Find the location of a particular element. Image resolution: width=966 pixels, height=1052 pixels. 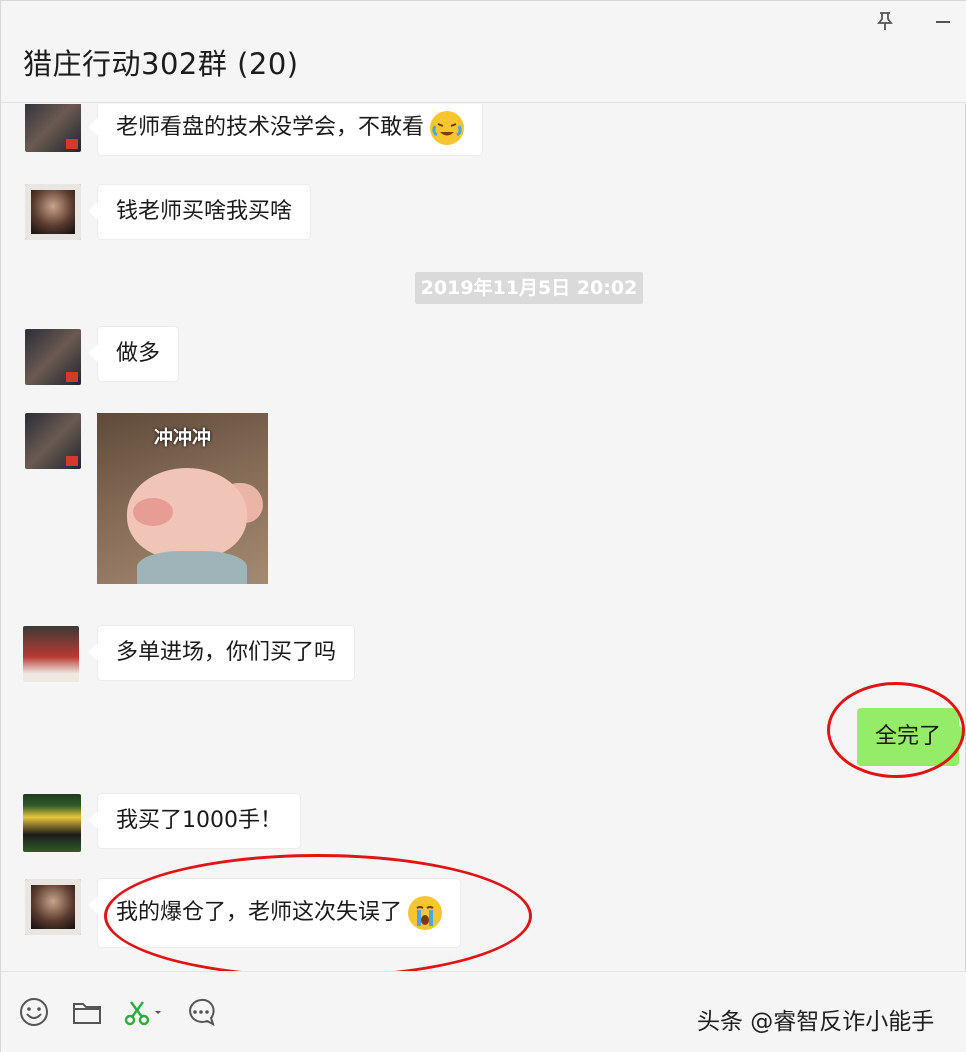

message-text: 老师看盘的技术没学会，不敢看 is located at coordinates (270, 127).